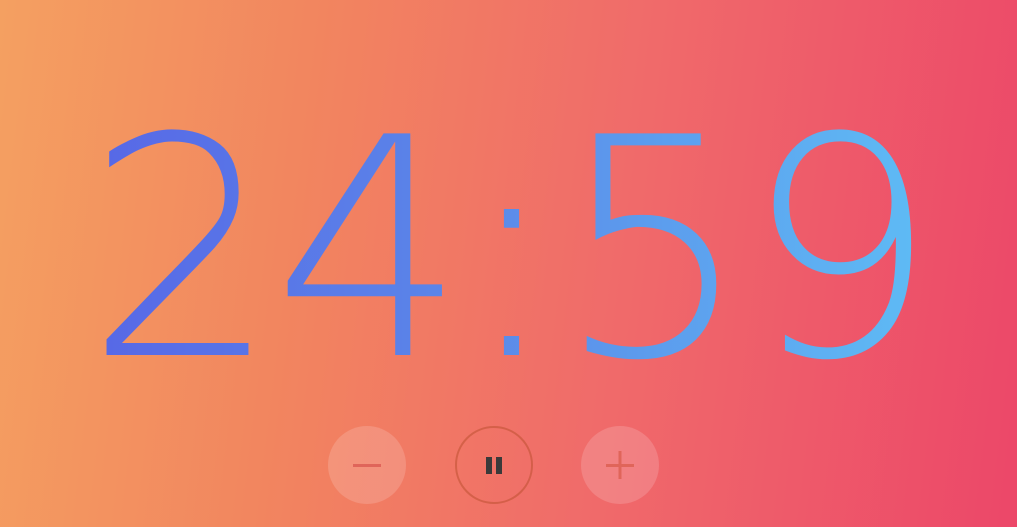 The image size is (1017, 527). I want to click on increase-time-button, so click(620, 465).